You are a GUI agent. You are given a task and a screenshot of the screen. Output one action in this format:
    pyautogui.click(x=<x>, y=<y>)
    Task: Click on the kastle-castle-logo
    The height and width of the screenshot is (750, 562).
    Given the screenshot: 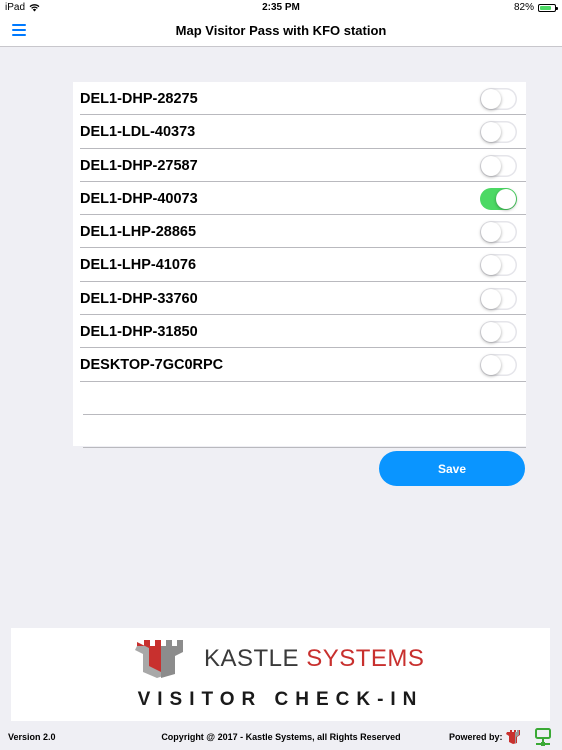 What is the action you would take?
    pyautogui.click(x=160, y=659)
    